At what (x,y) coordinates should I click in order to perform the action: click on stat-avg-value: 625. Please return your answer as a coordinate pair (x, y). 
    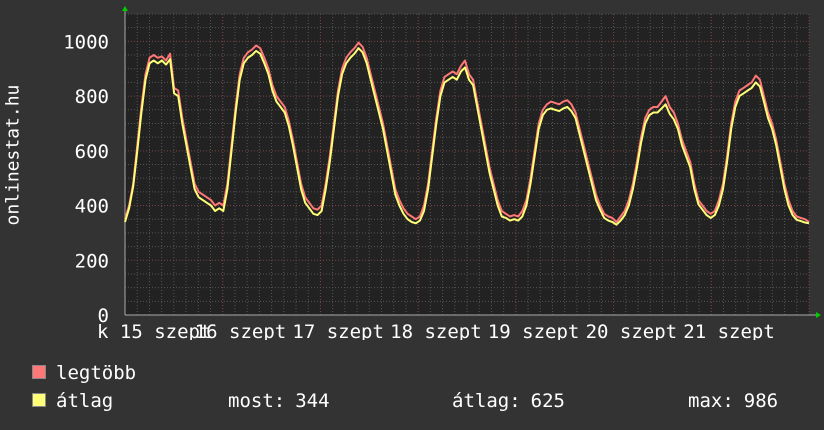
    Looking at the image, I should click on (547, 401).